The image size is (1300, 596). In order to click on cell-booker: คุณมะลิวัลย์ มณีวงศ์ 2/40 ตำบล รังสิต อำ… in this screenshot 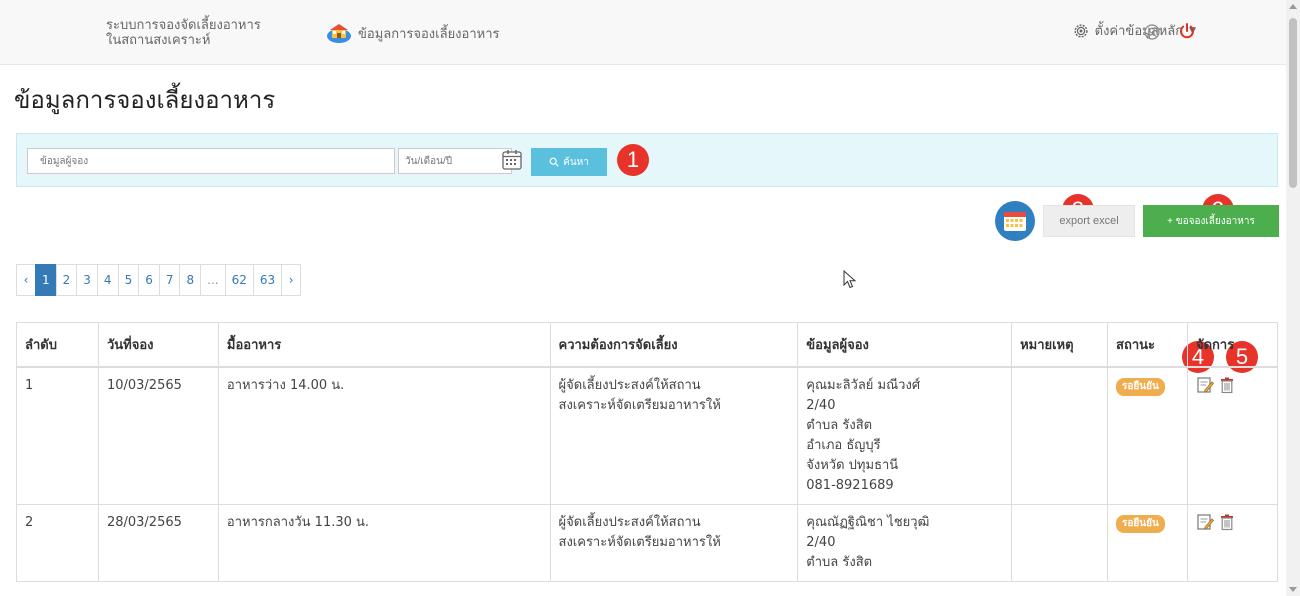, I will do `click(905, 435)`.